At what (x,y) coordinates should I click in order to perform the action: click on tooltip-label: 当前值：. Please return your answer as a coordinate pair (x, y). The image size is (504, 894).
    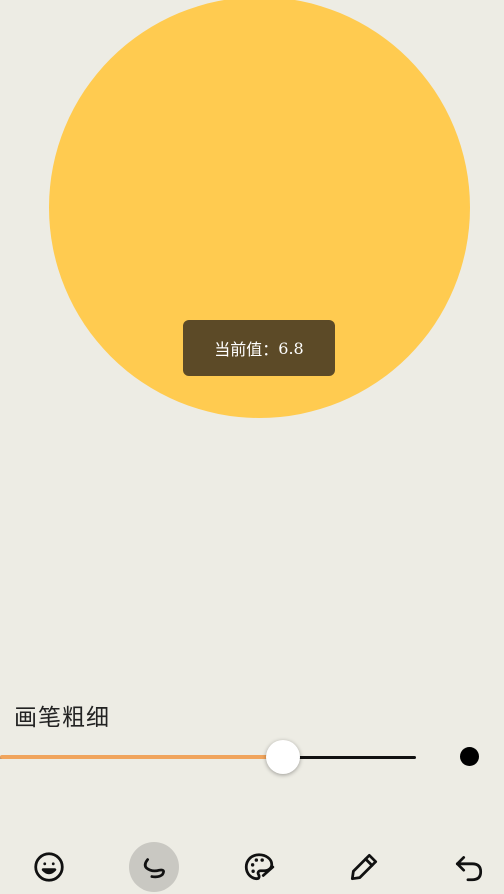
    Looking at the image, I should click on (246, 349).